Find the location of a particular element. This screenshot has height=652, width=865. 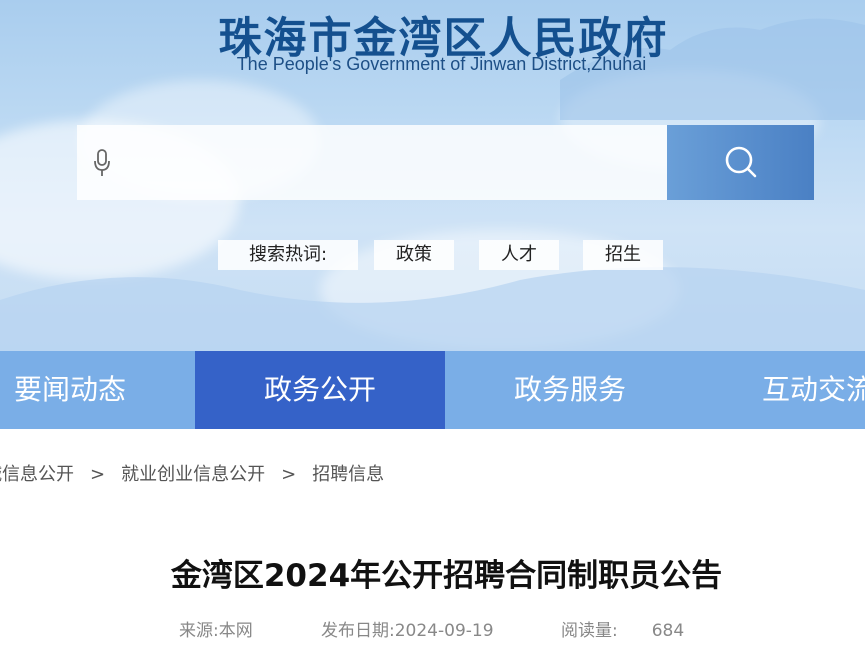

breadcrumb-item: 就业创业信息公开 is located at coordinates (193, 474).